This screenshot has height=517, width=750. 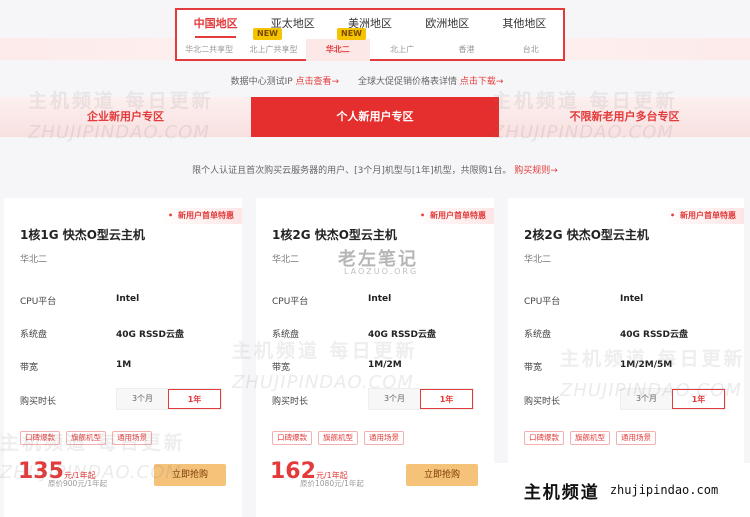 What do you see at coordinates (524, 24) in the screenshot?
I see `region-tab-other: 其他地区` at bounding box center [524, 24].